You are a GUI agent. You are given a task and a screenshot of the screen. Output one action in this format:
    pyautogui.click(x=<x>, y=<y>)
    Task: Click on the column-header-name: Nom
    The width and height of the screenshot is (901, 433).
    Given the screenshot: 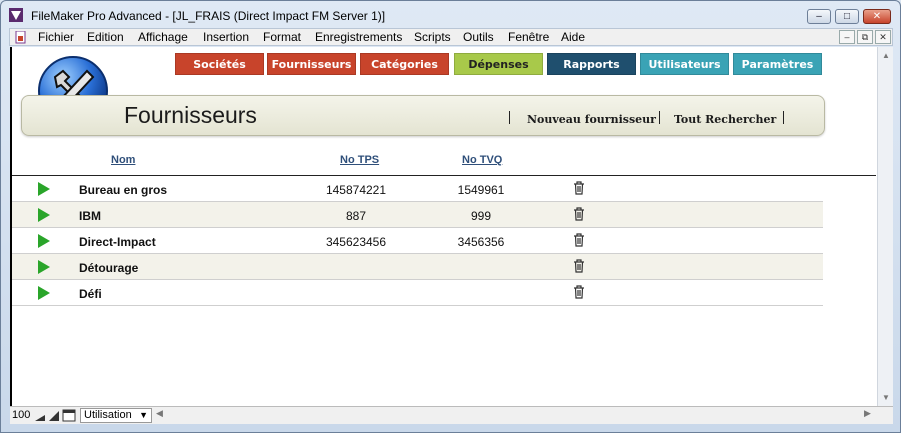 What is the action you would take?
    pyautogui.click(x=123, y=160)
    